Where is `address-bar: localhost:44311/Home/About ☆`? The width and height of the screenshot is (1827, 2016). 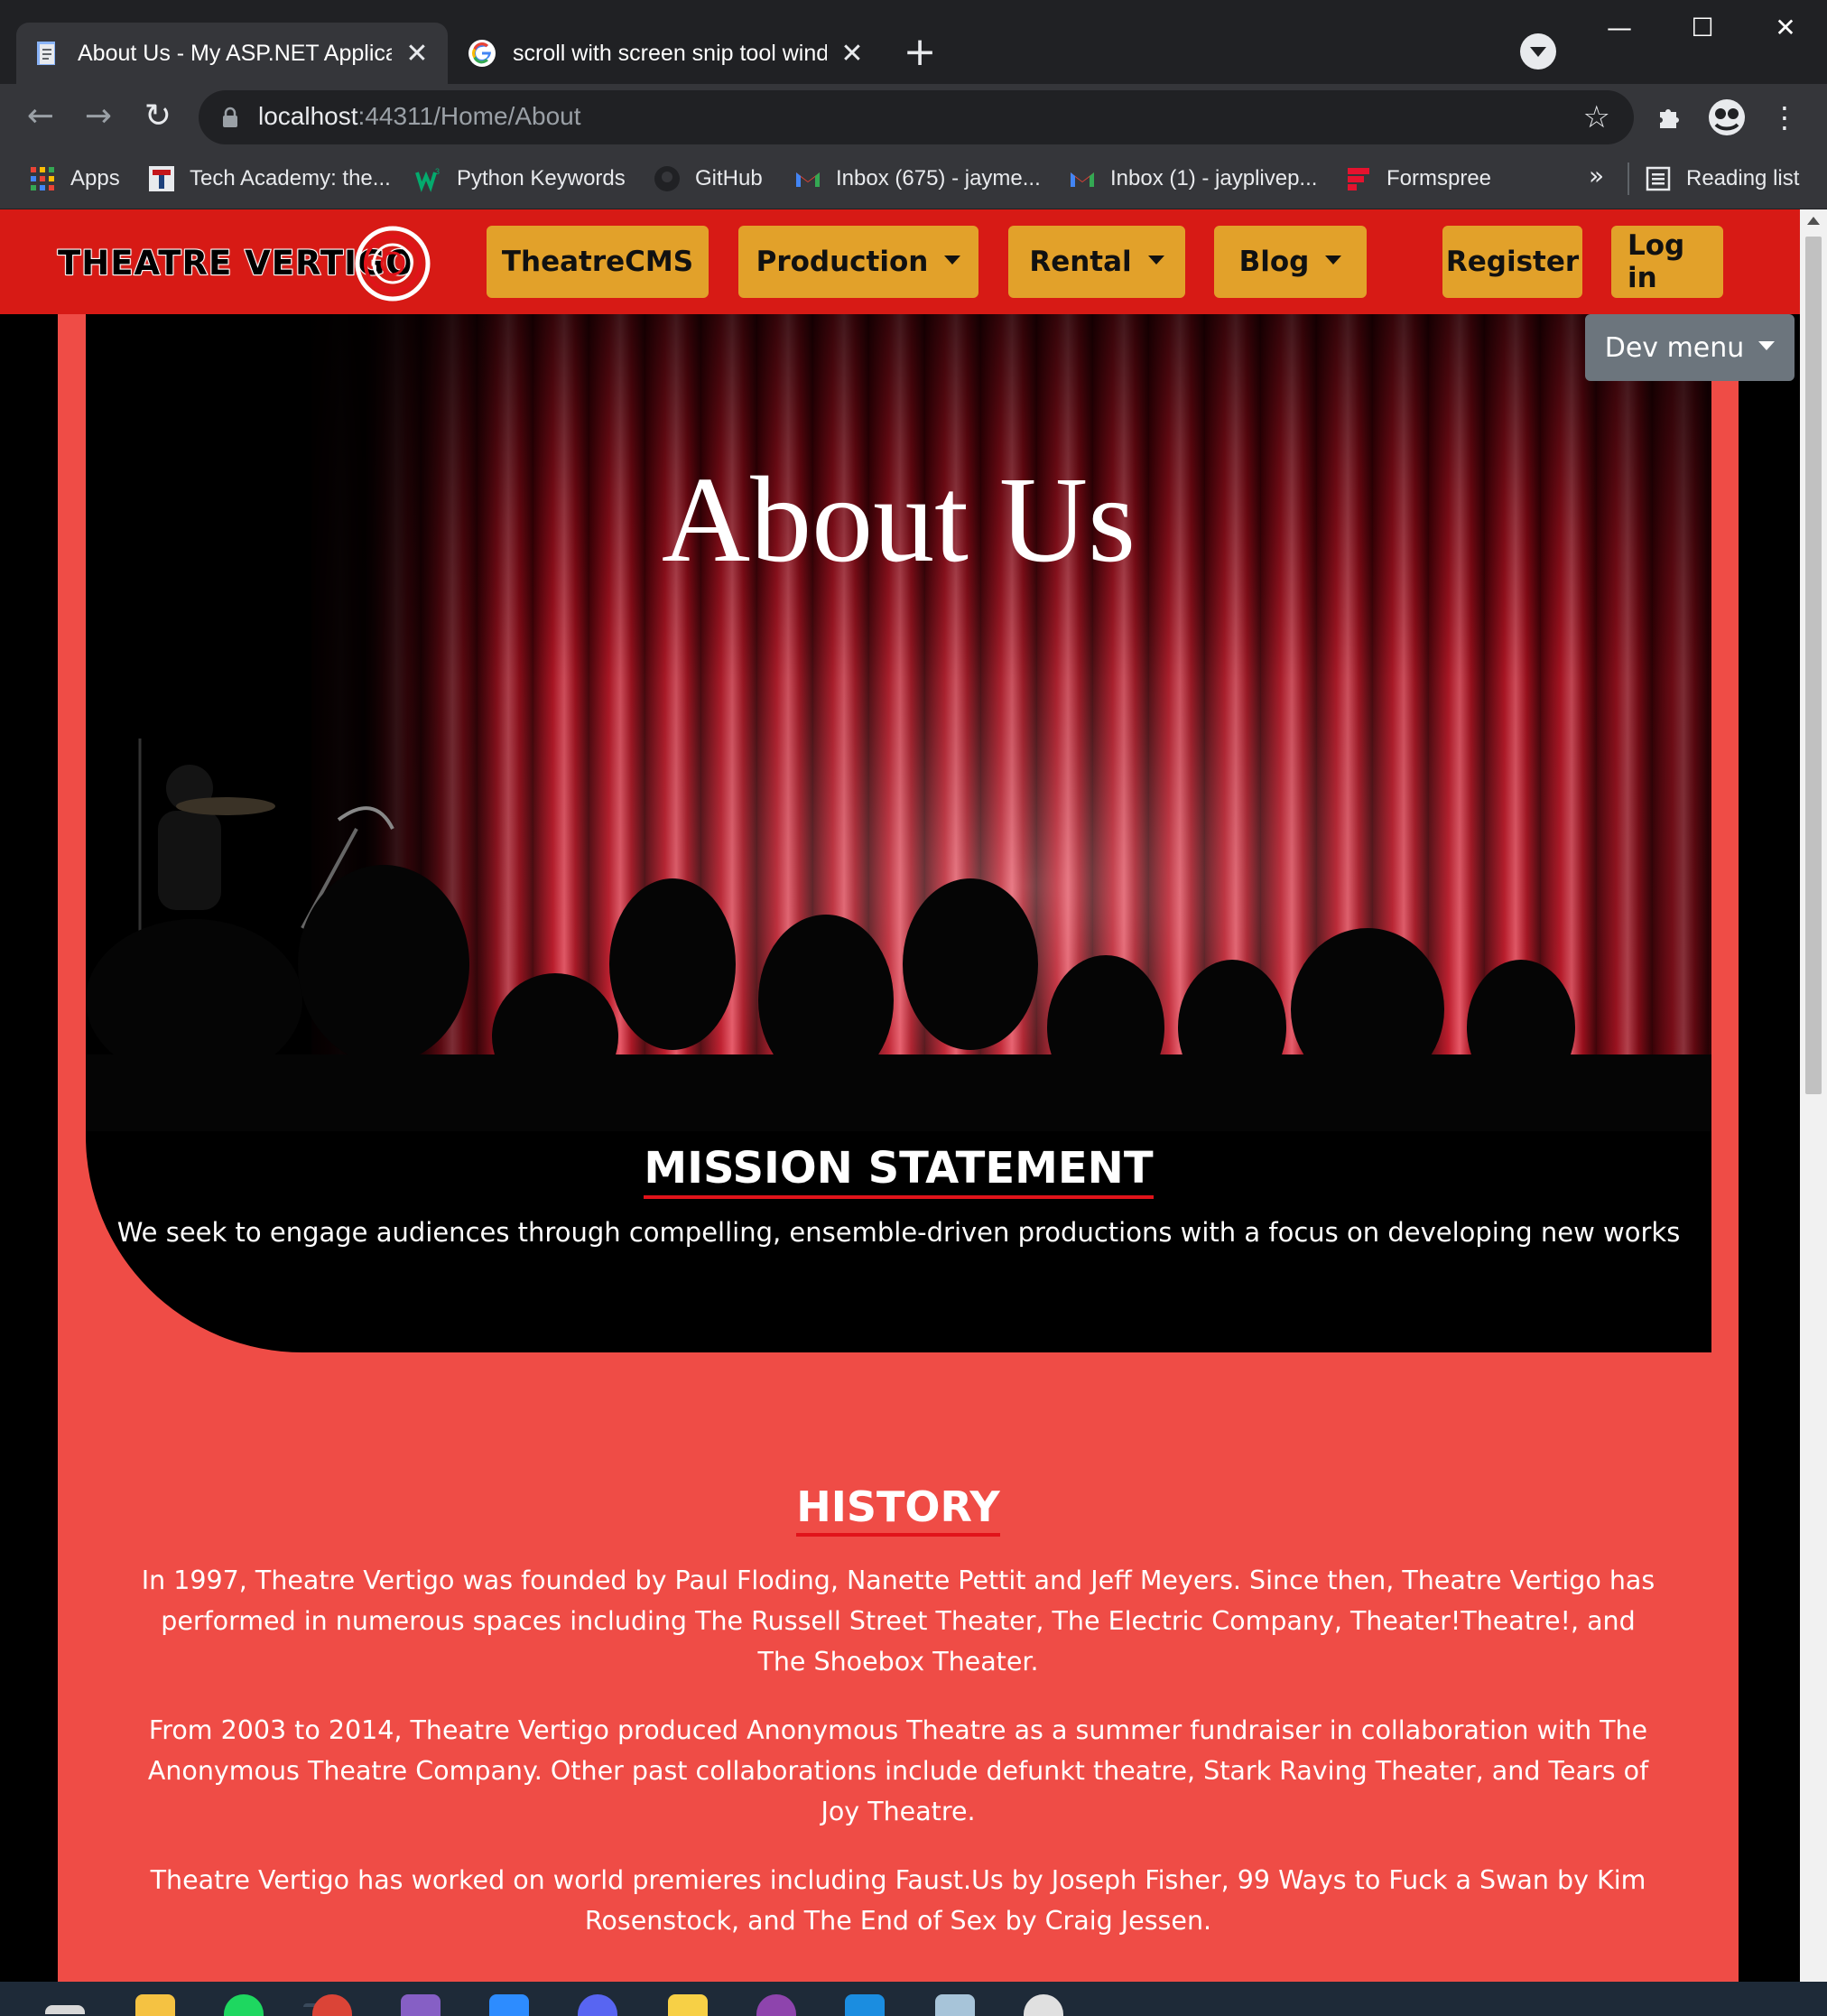 address-bar: localhost:44311/Home/About ☆ is located at coordinates (916, 117).